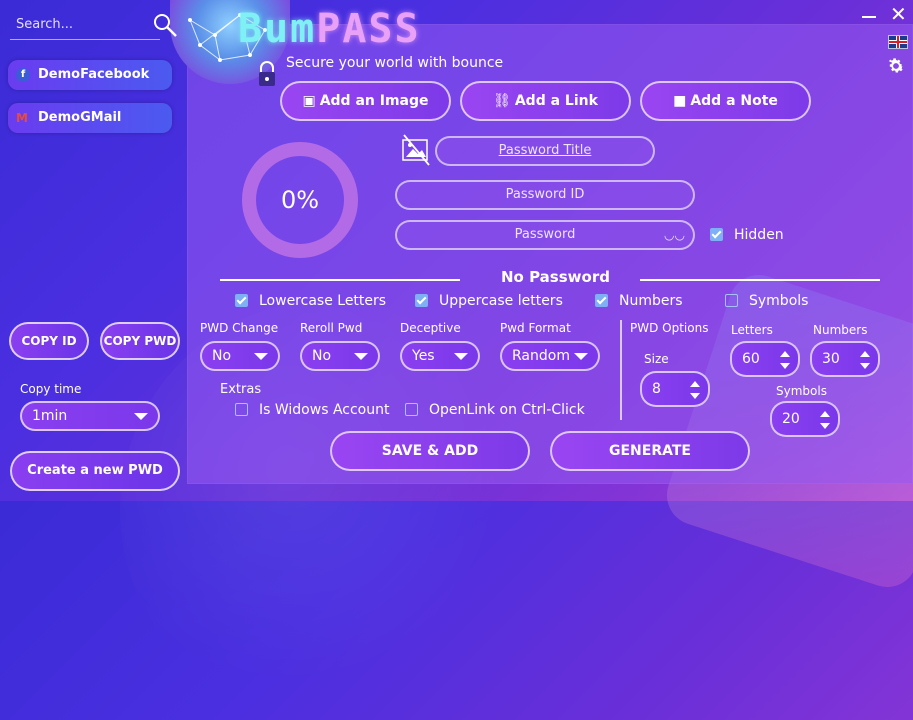 The width and height of the screenshot is (913, 720). What do you see at coordinates (277, 29) in the screenshot?
I see `logo-part-a: Bum` at bounding box center [277, 29].